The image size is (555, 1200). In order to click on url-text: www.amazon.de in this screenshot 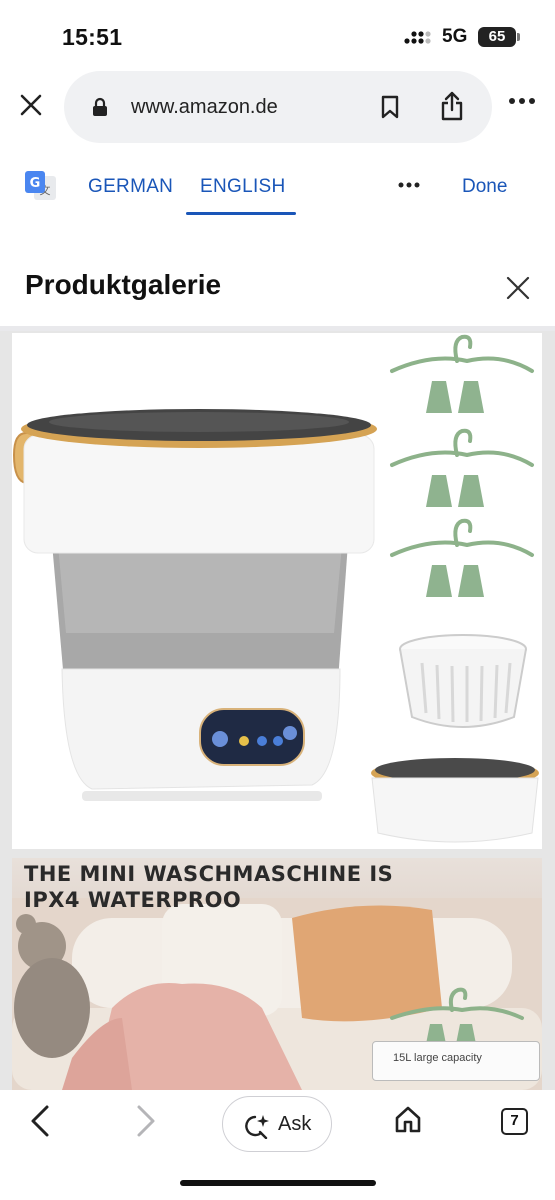, I will do `click(204, 107)`.